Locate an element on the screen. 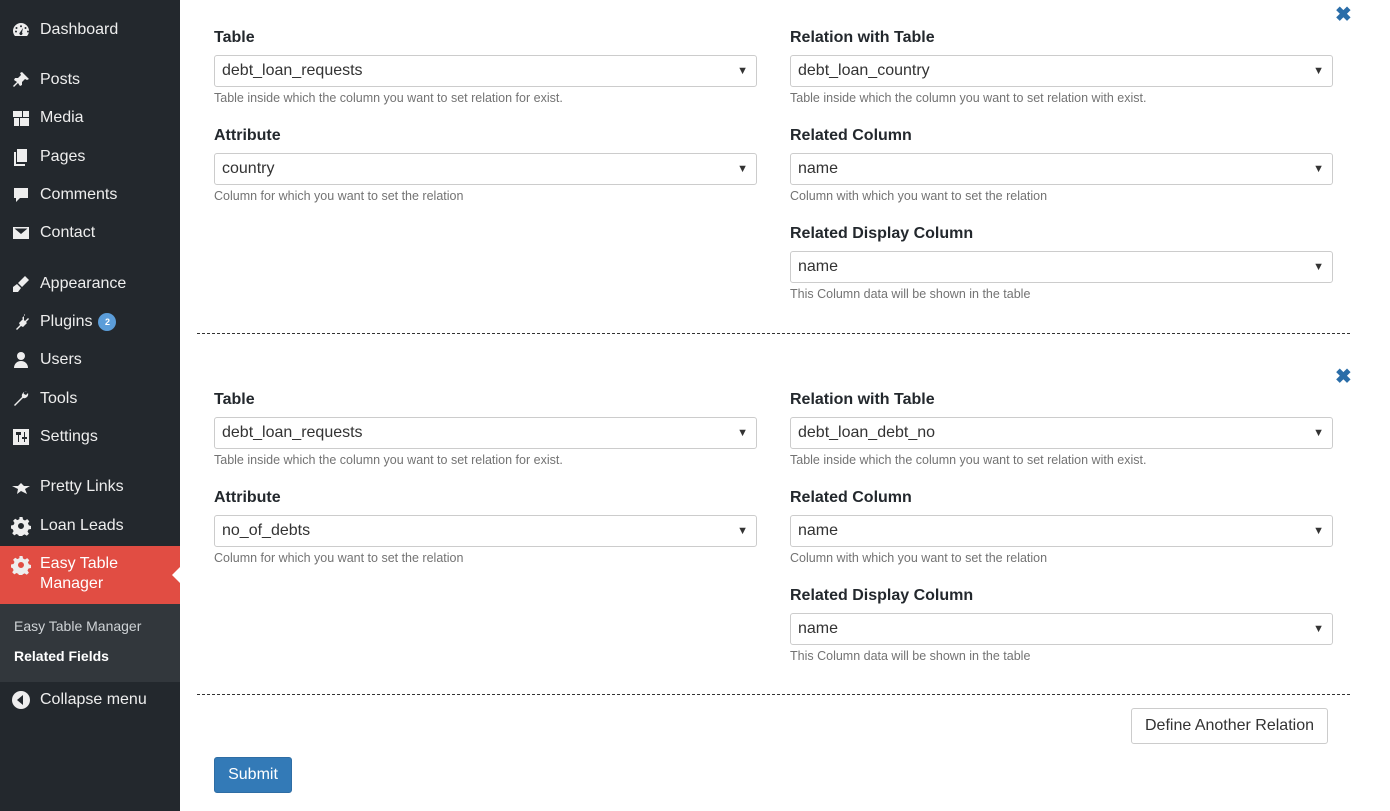 This screenshot has width=1390, height=811. sidebar-item-settings: Settings is located at coordinates (90, 437).